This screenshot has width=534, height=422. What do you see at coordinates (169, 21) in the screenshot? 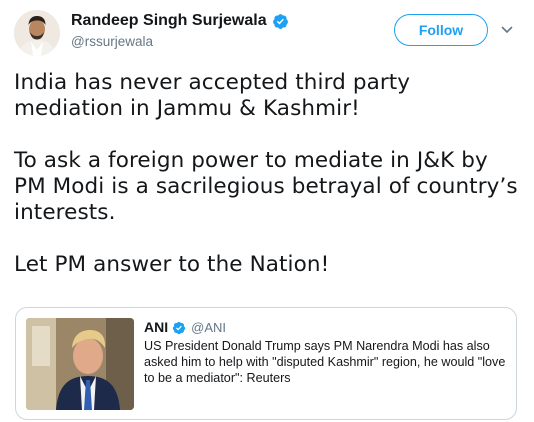
I see `author-name: Randeep Singh Surjewala` at bounding box center [169, 21].